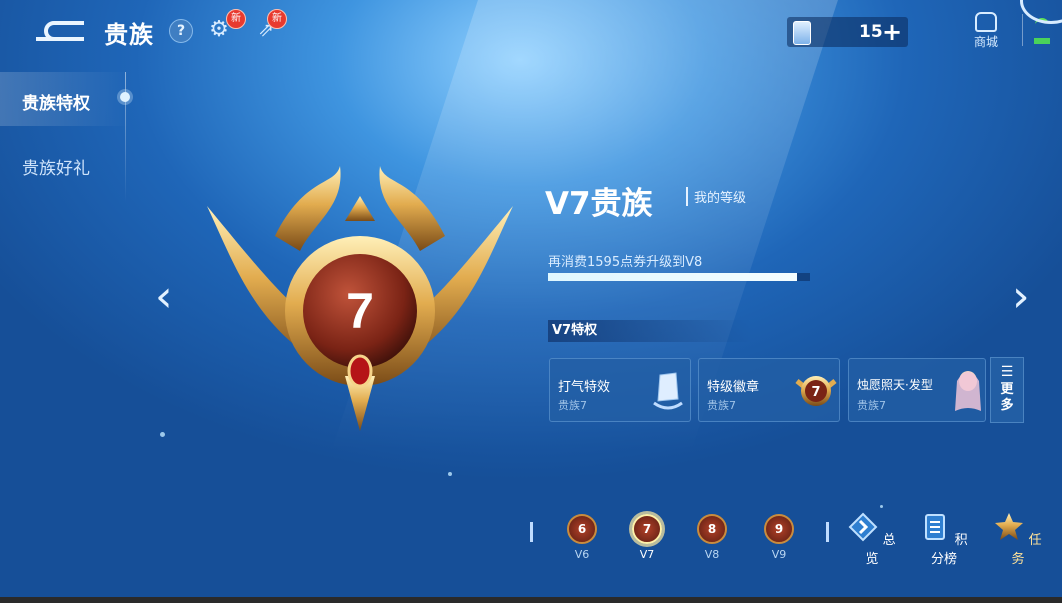 The height and width of the screenshot is (603, 1062). What do you see at coordinates (164, 297) in the screenshot?
I see `prev-level-arrow: ‹` at bounding box center [164, 297].